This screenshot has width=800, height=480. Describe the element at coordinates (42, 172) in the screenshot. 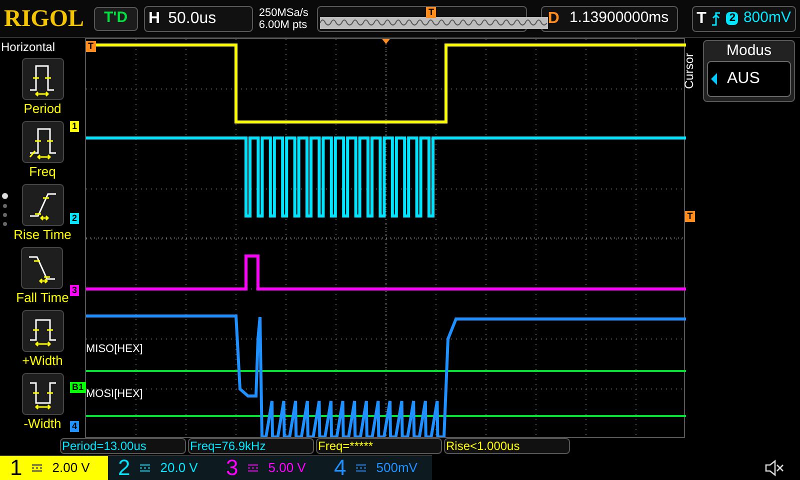

I see `measure-label: Freq` at that location.